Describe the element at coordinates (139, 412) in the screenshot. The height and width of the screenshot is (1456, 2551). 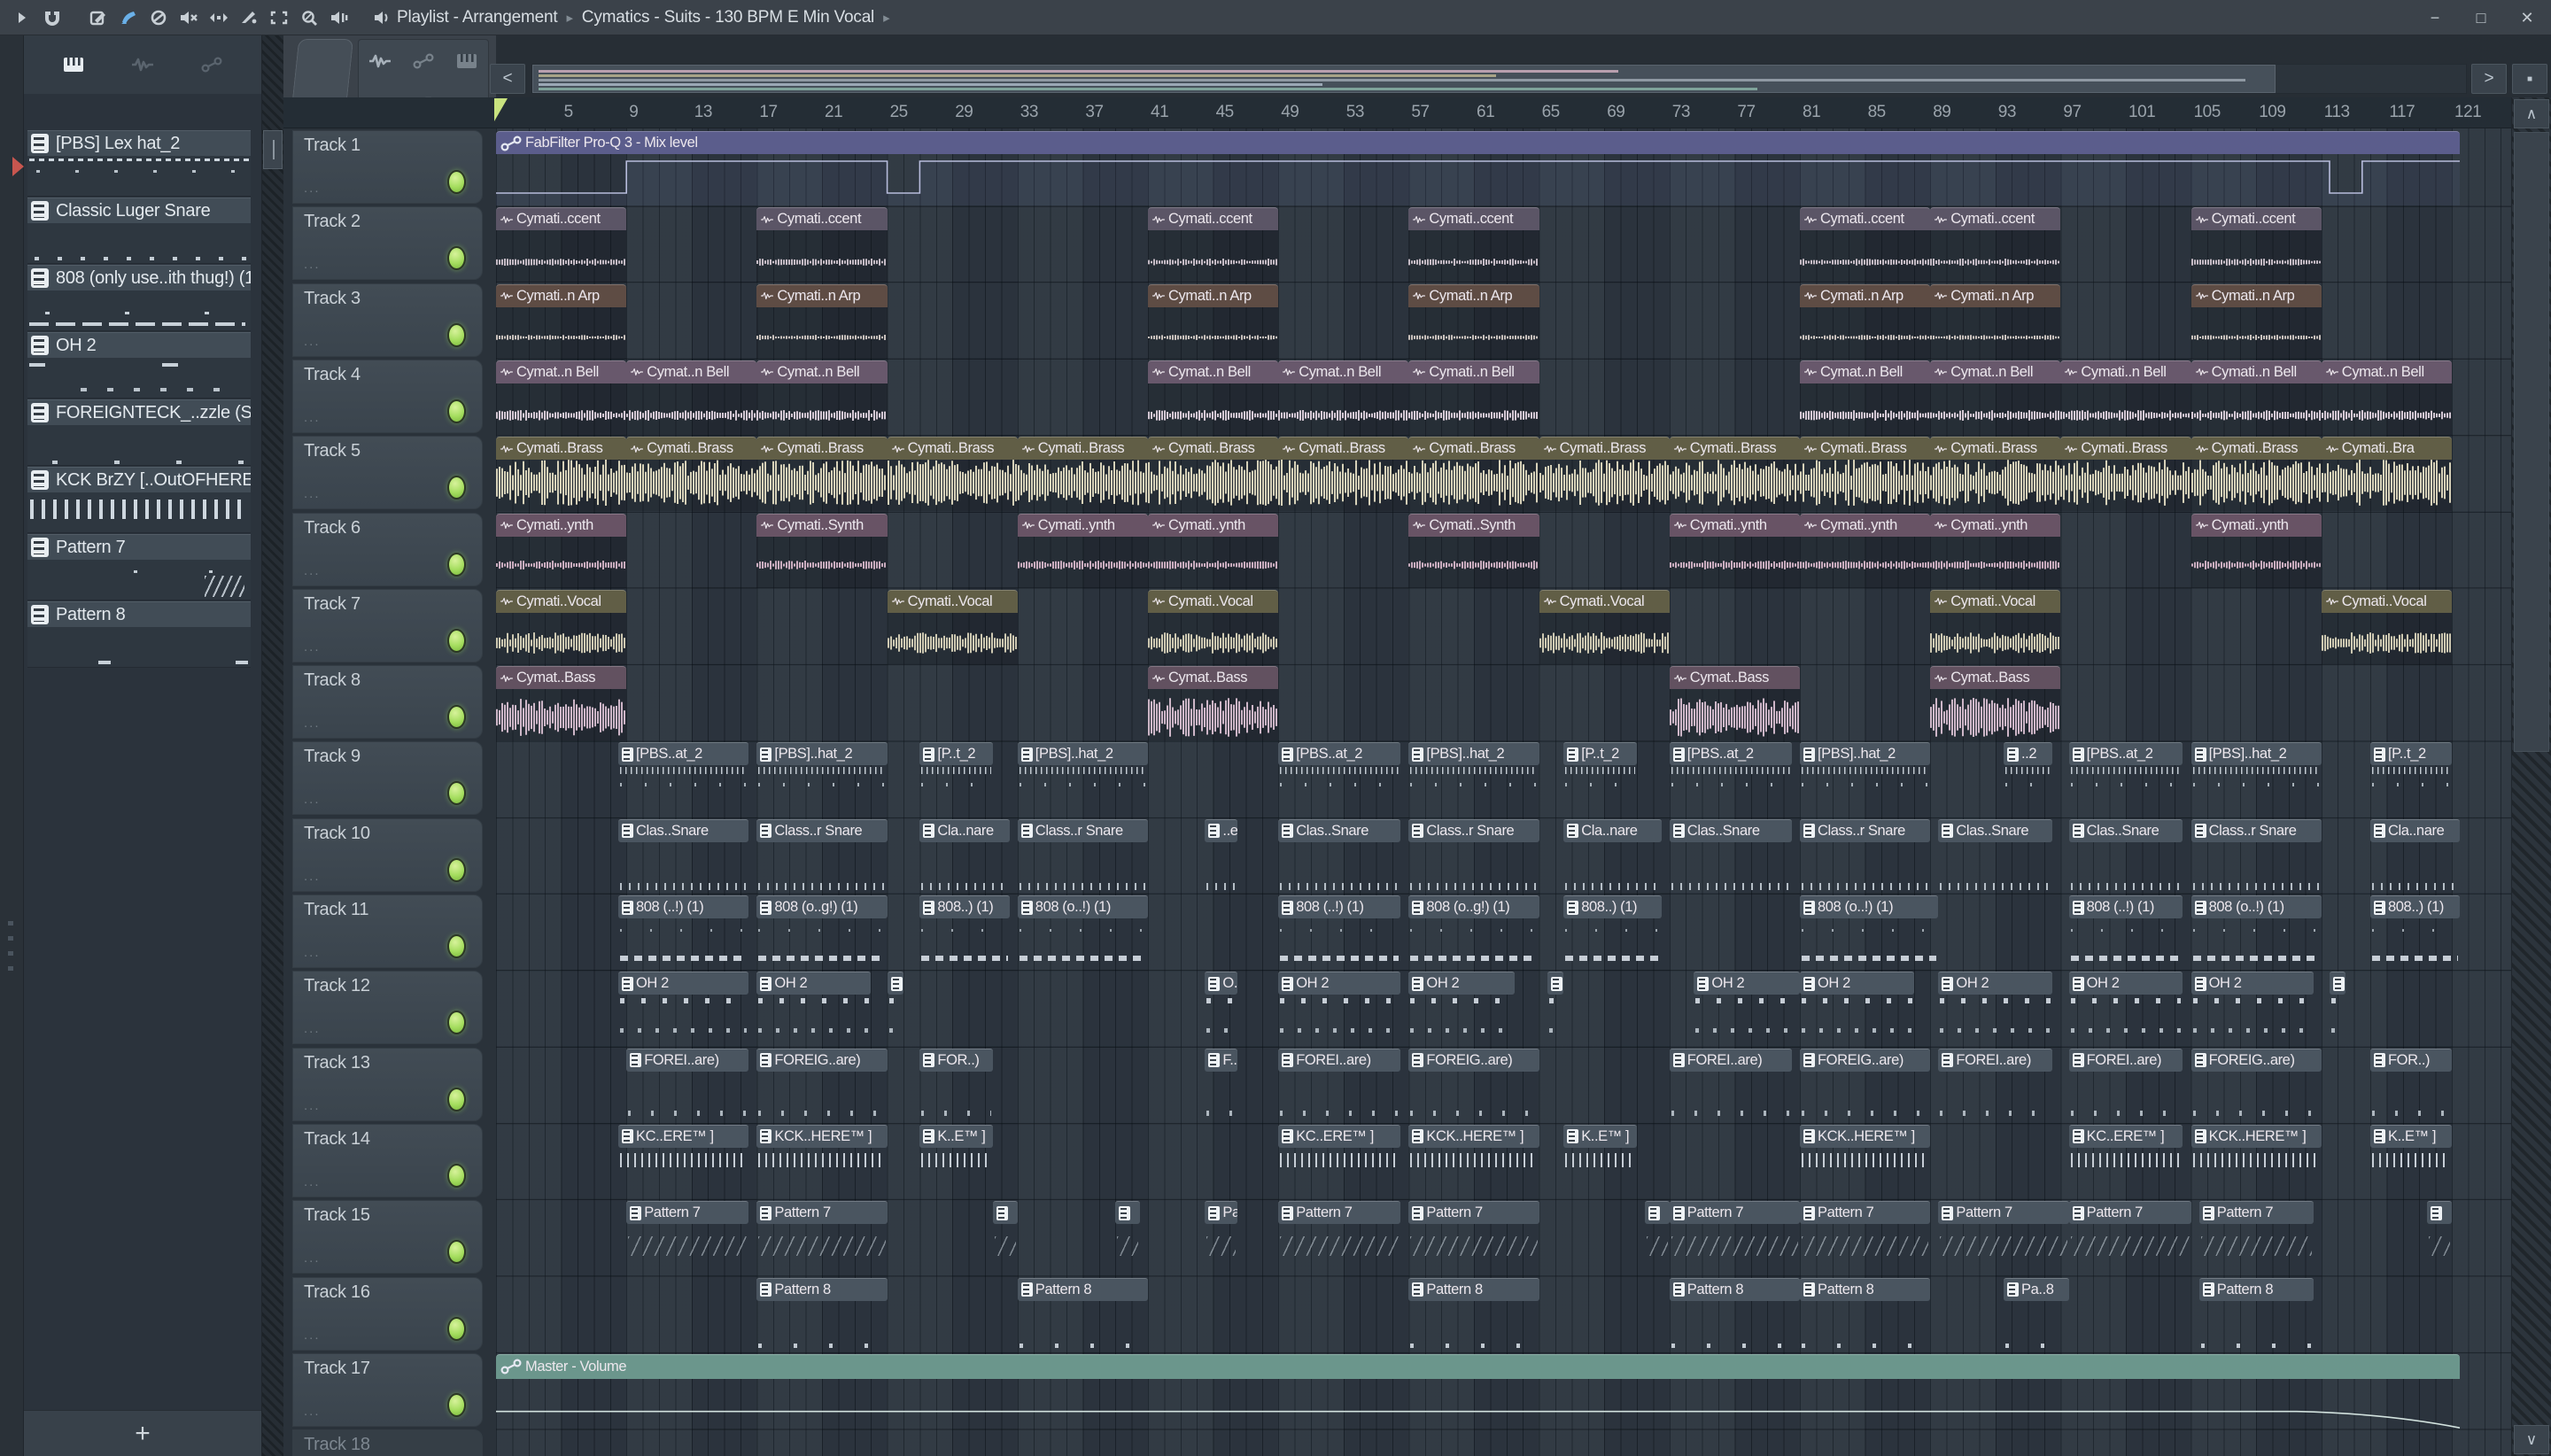
I see `pattern-item: FOREIGNTECK_..zzle (Snare)` at that location.